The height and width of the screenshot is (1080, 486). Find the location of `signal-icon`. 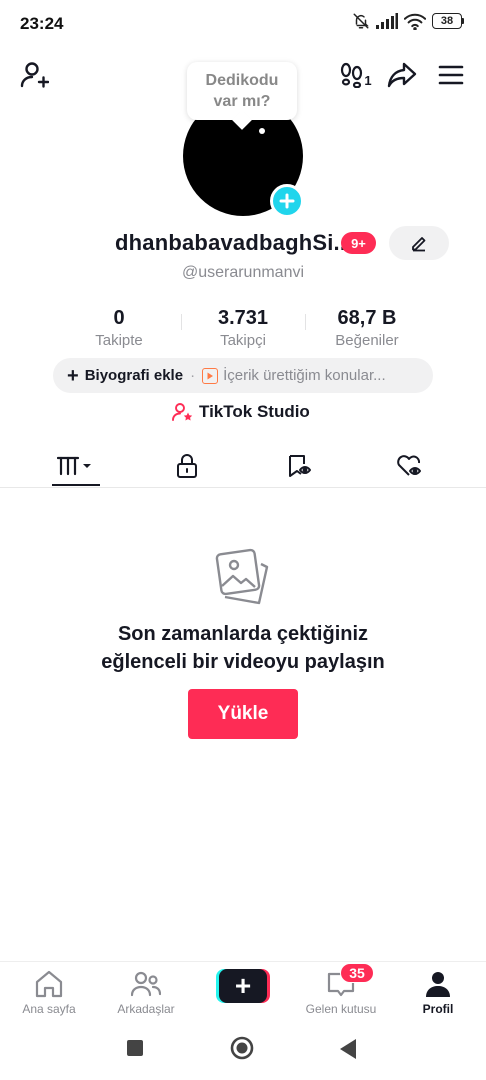

signal-icon is located at coordinates (387, 21).